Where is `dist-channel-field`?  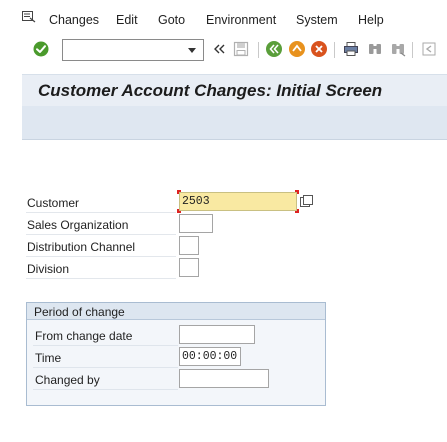
dist-channel-field is located at coordinates (189, 245).